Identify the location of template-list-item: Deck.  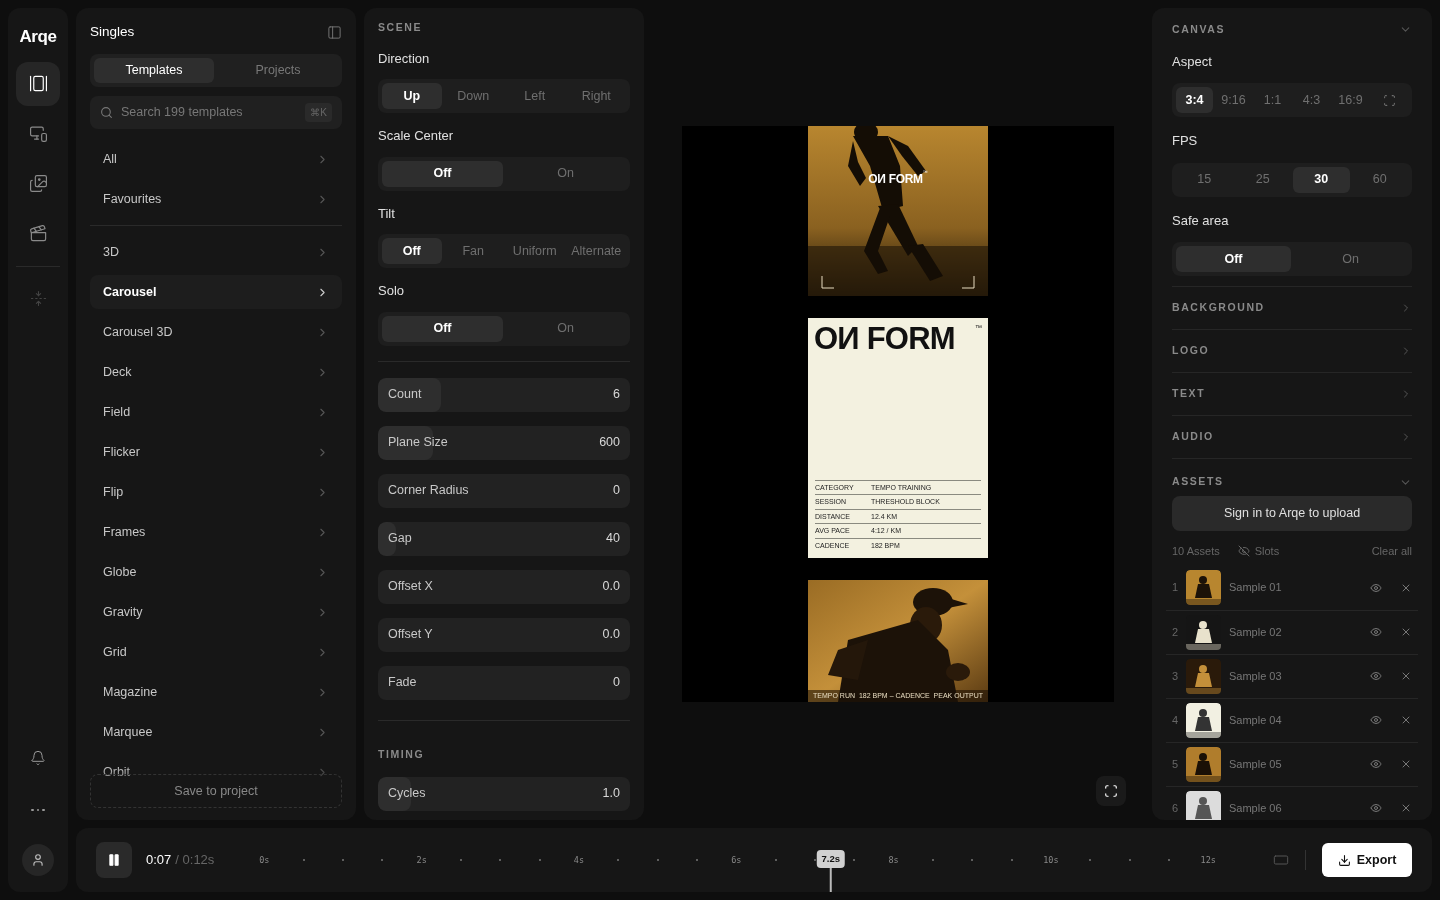
(216, 372).